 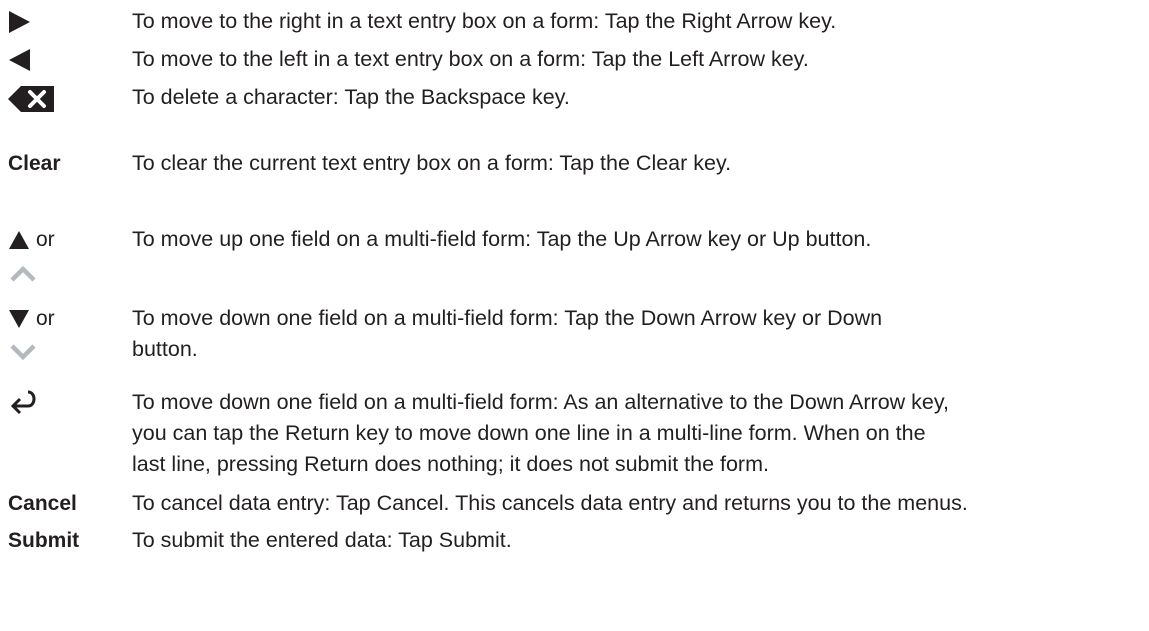 I want to click on down-key: or, so click(x=68, y=332).